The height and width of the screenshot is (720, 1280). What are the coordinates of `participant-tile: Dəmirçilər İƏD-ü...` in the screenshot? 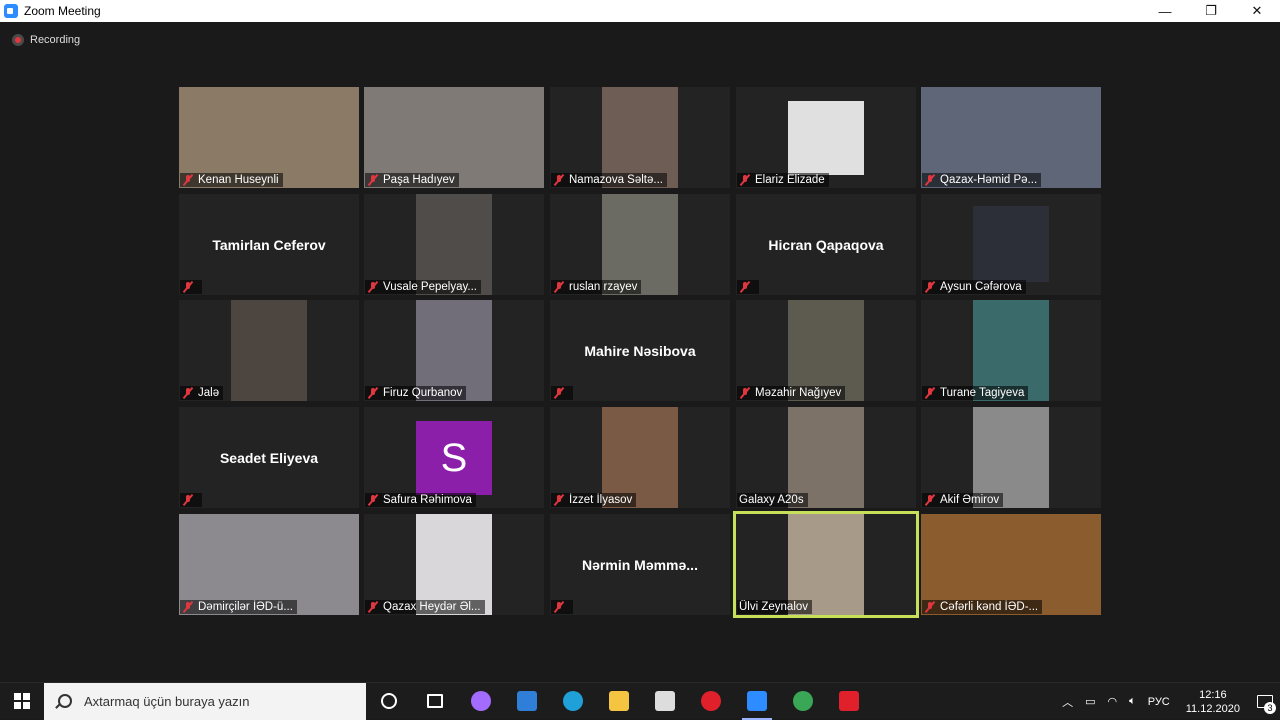 It's located at (269, 564).